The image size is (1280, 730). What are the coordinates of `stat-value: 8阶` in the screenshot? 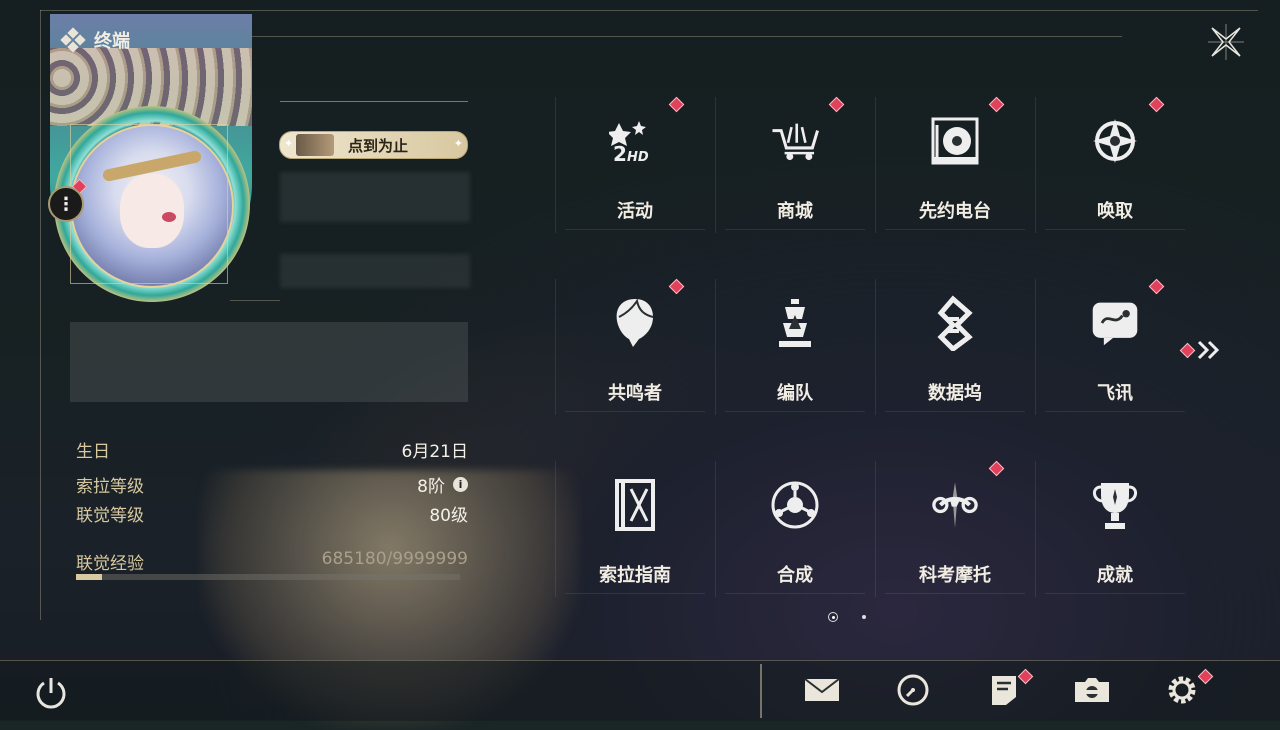 It's located at (431, 487).